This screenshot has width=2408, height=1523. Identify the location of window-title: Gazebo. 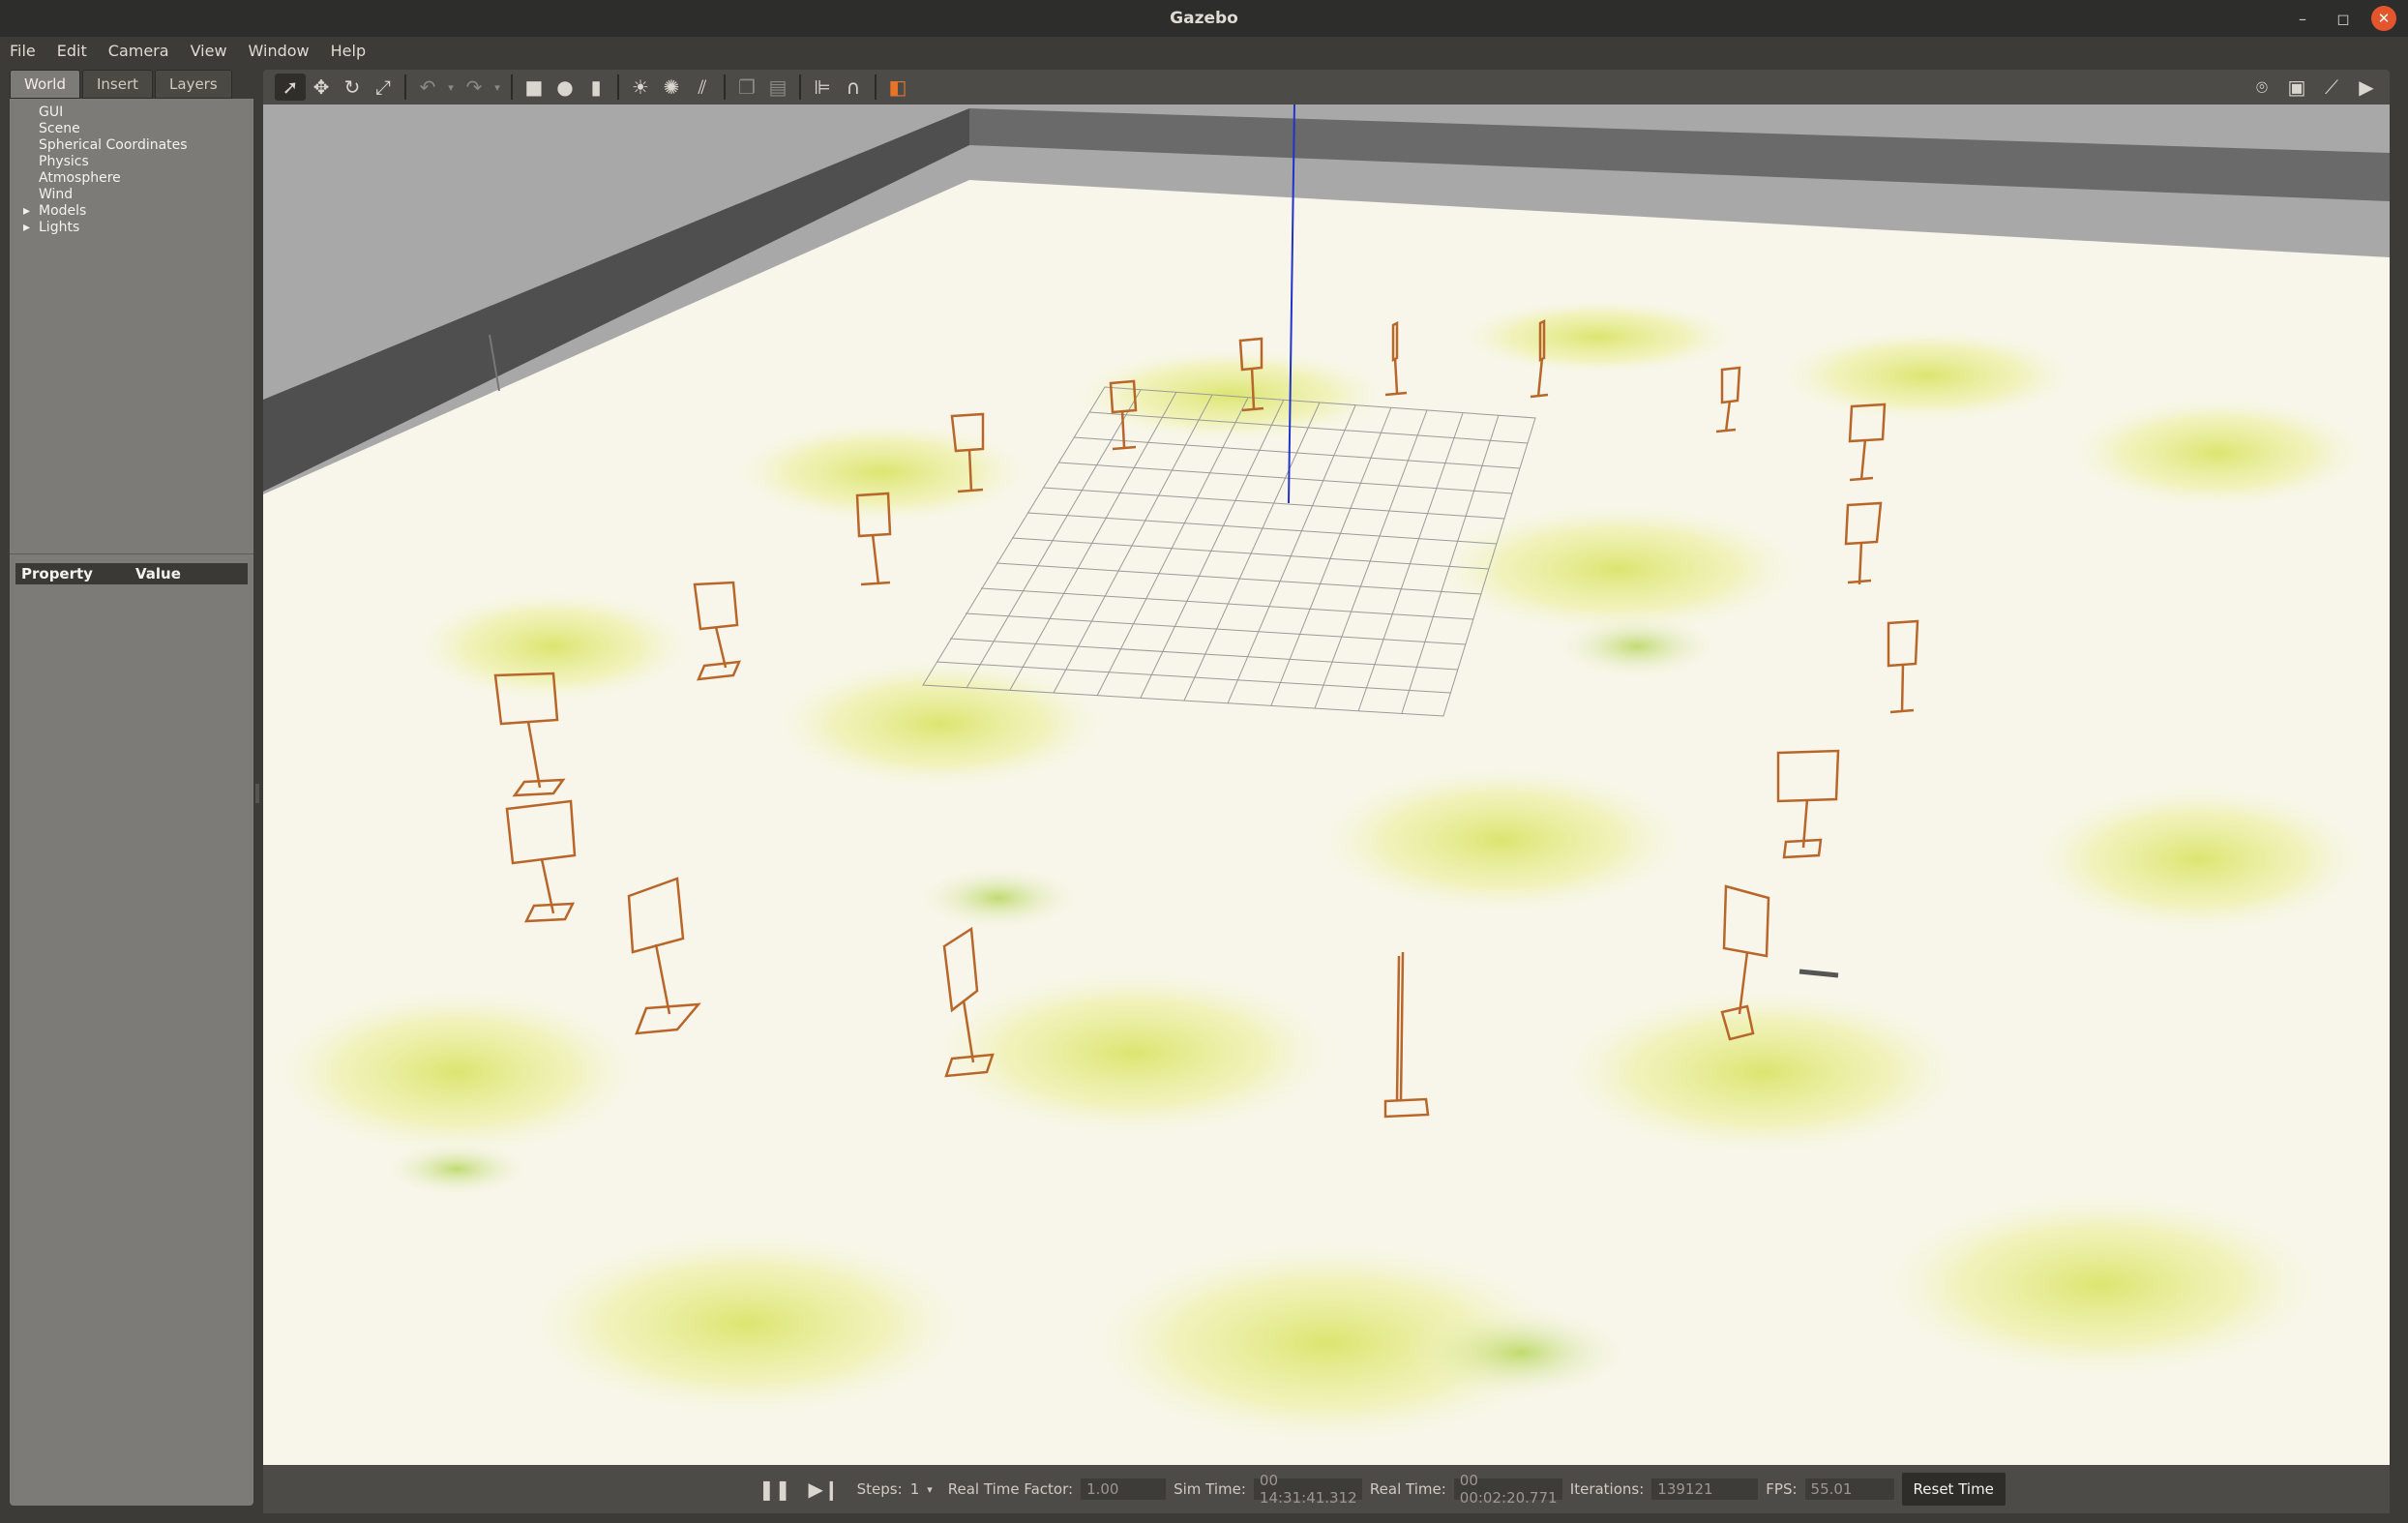
(1204, 18).